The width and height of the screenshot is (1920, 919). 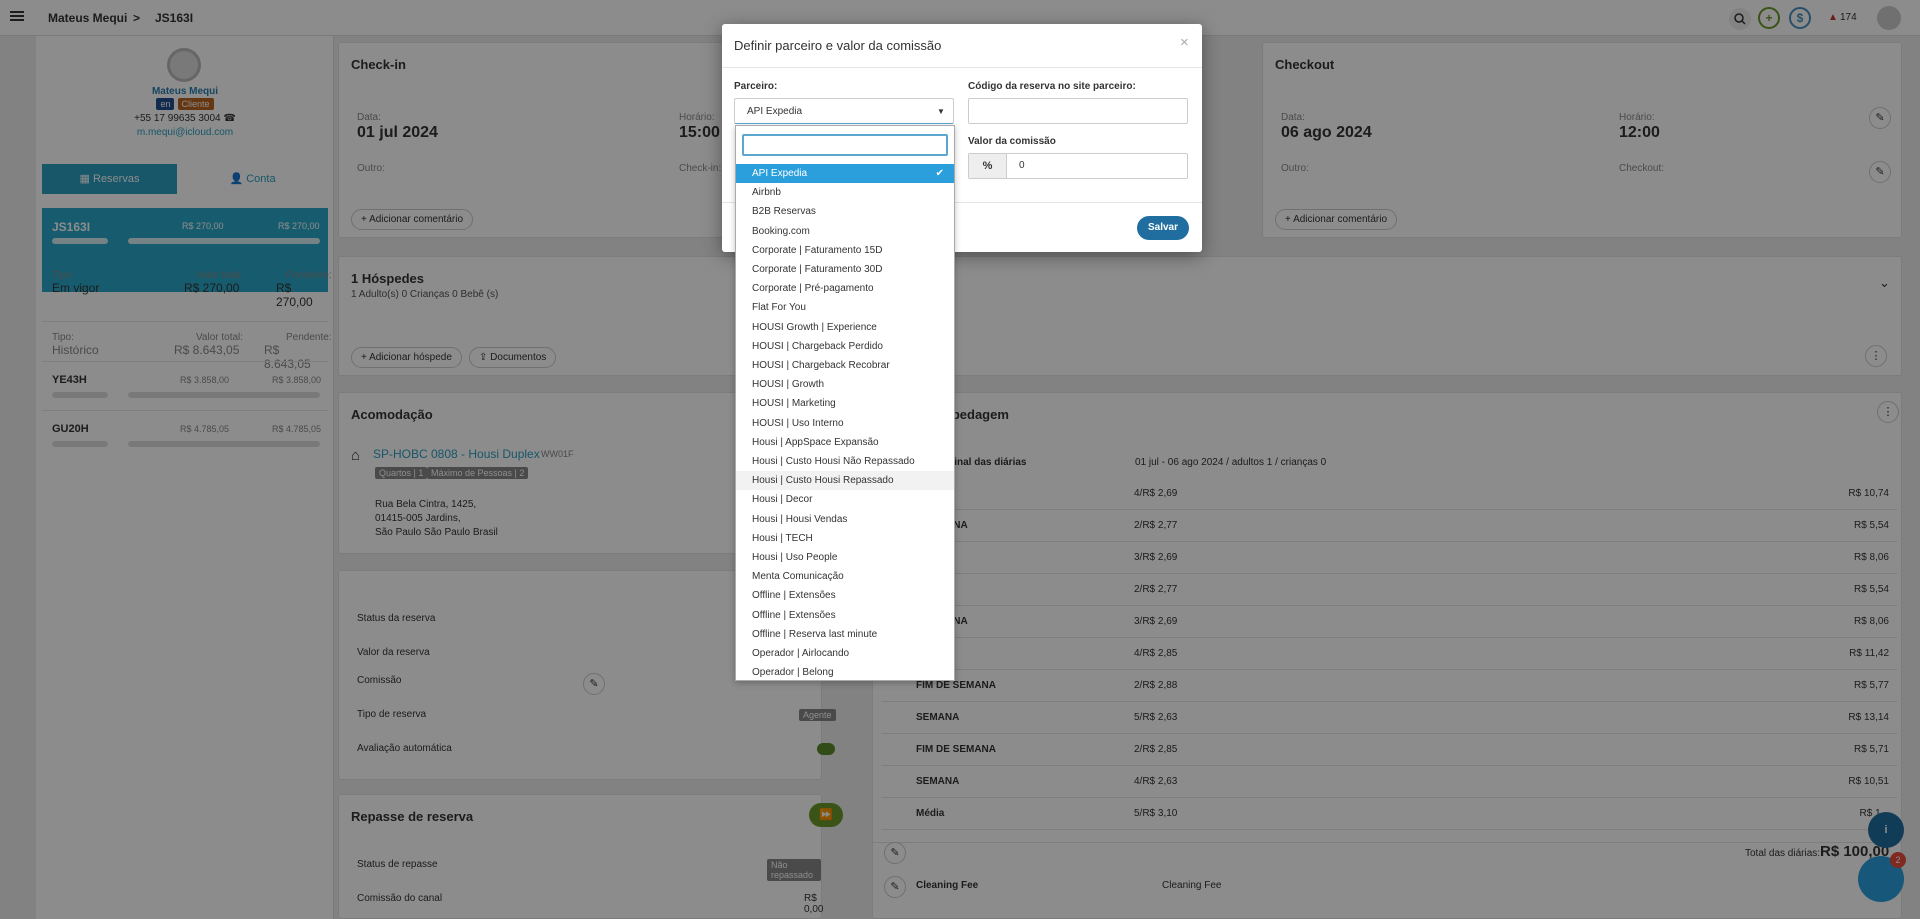 I want to click on dropdown-option-label: Booking.com, so click(x=781, y=231).